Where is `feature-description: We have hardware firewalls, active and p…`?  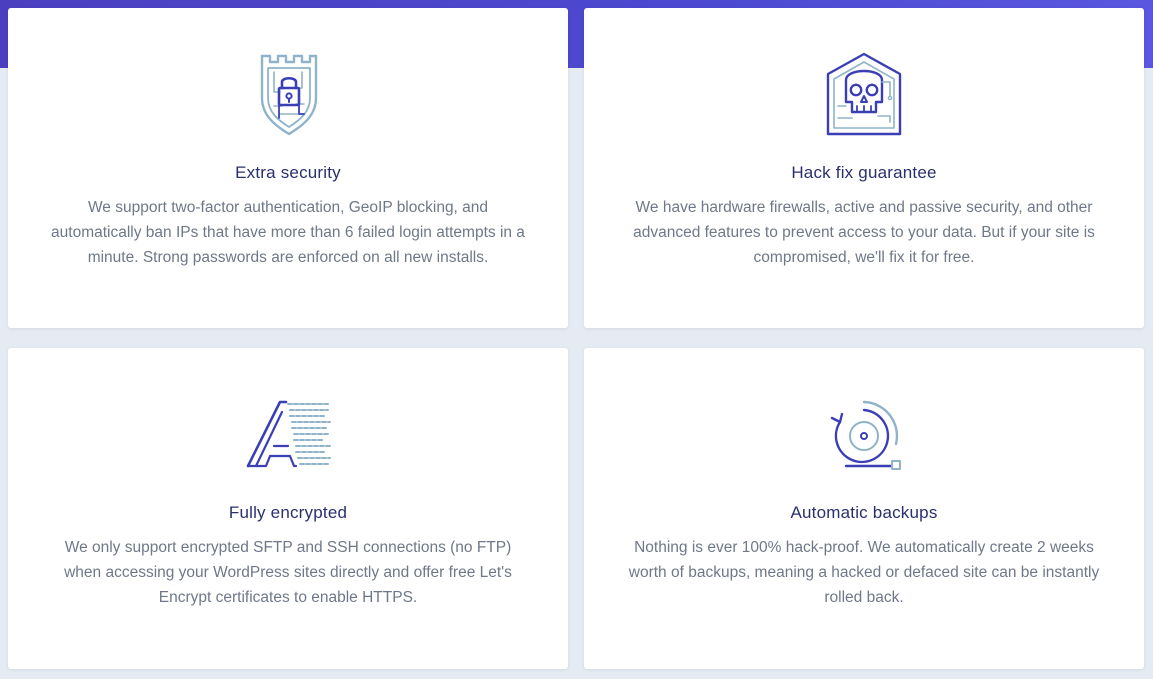
feature-description: We have hardware firewalls, active and p… is located at coordinates (864, 232).